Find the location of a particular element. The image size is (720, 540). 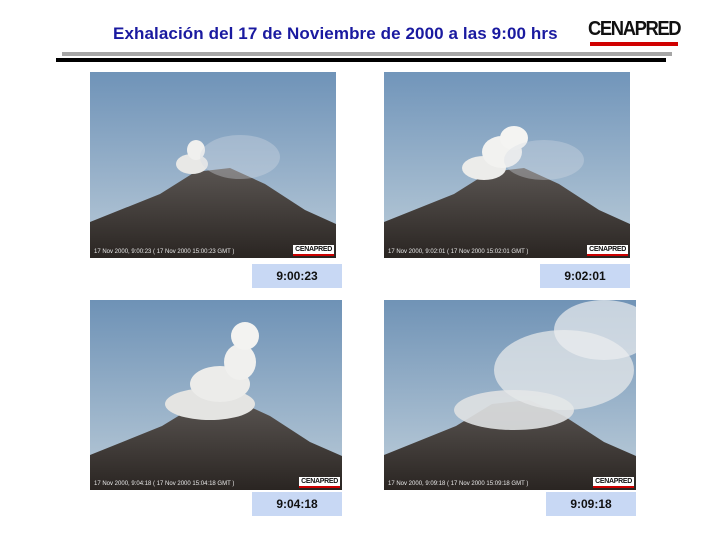

logo-underline is located at coordinates (634, 44).